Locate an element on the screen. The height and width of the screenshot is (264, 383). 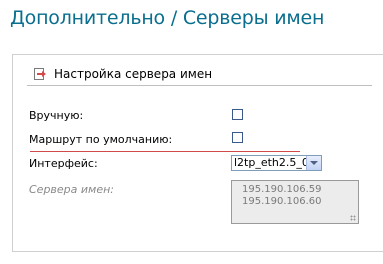
divider-line is located at coordinates (165, 151).